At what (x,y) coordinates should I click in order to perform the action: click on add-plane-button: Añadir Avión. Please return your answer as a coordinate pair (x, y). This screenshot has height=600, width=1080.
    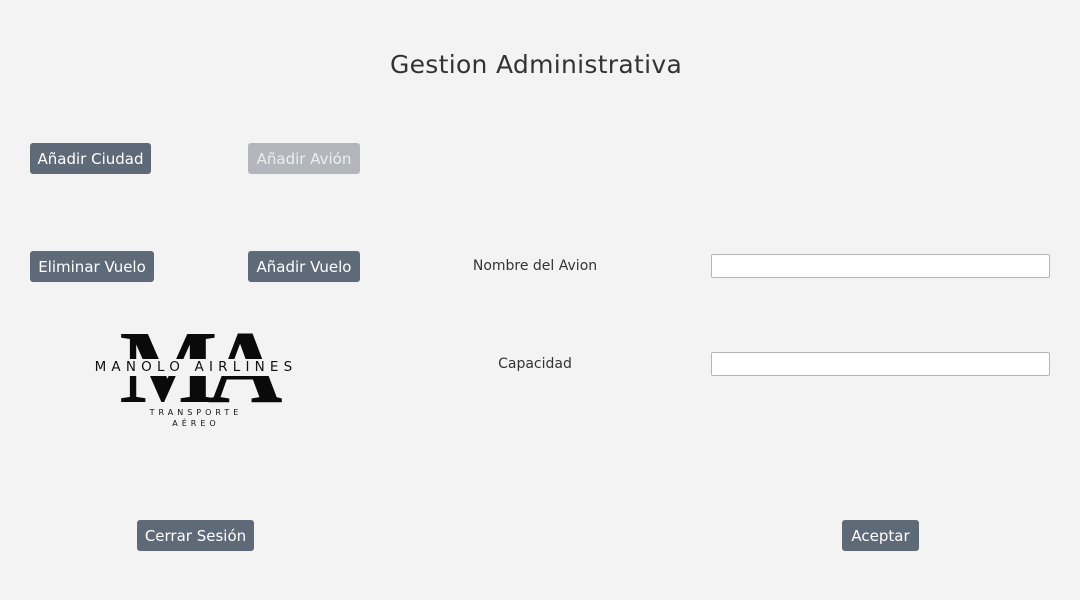
    Looking at the image, I should click on (304, 158).